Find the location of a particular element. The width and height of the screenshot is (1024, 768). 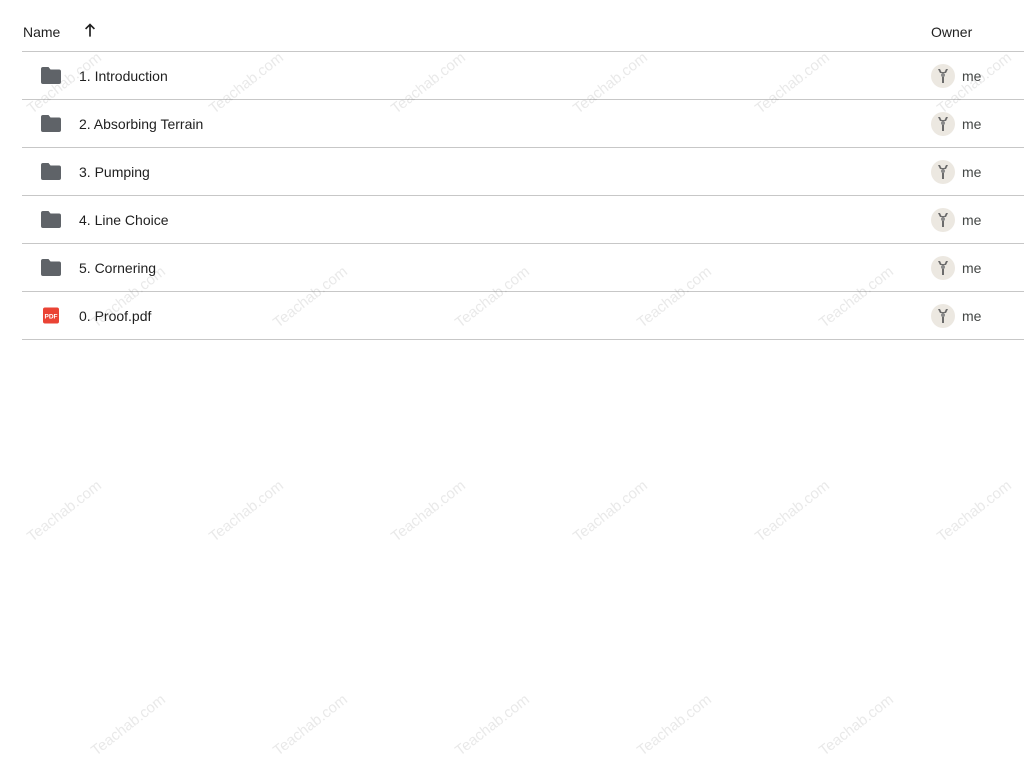

pdf-file-icon: PDF is located at coordinates (51, 315).